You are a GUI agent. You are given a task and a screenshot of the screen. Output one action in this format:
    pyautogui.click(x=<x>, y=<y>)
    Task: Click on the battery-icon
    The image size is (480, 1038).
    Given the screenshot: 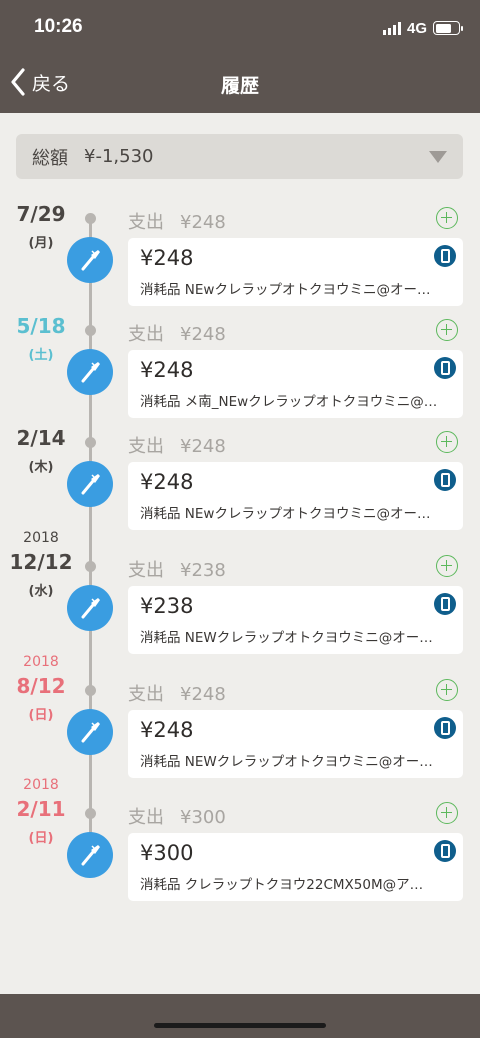 What is the action you would take?
    pyautogui.click(x=448, y=28)
    